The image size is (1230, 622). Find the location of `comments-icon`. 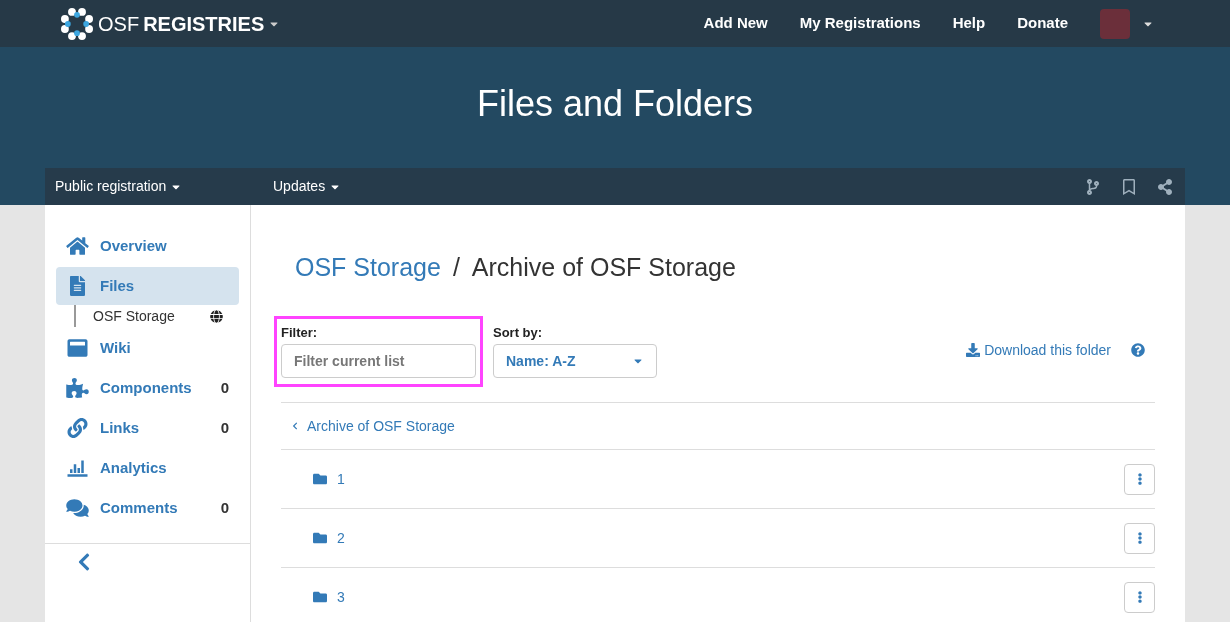

comments-icon is located at coordinates (77, 508).